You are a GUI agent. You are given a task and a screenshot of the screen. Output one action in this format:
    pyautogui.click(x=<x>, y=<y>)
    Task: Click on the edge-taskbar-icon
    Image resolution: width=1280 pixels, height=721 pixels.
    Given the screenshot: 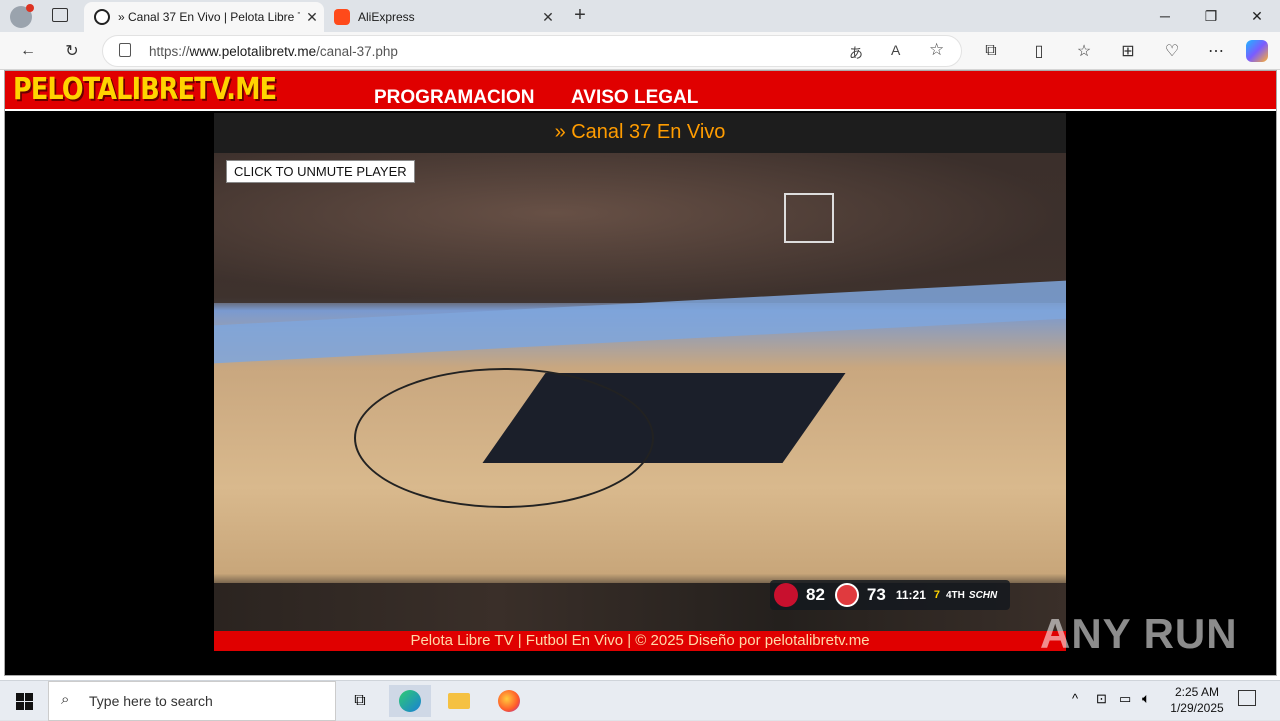 What is the action you would take?
    pyautogui.click(x=410, y=701)
    